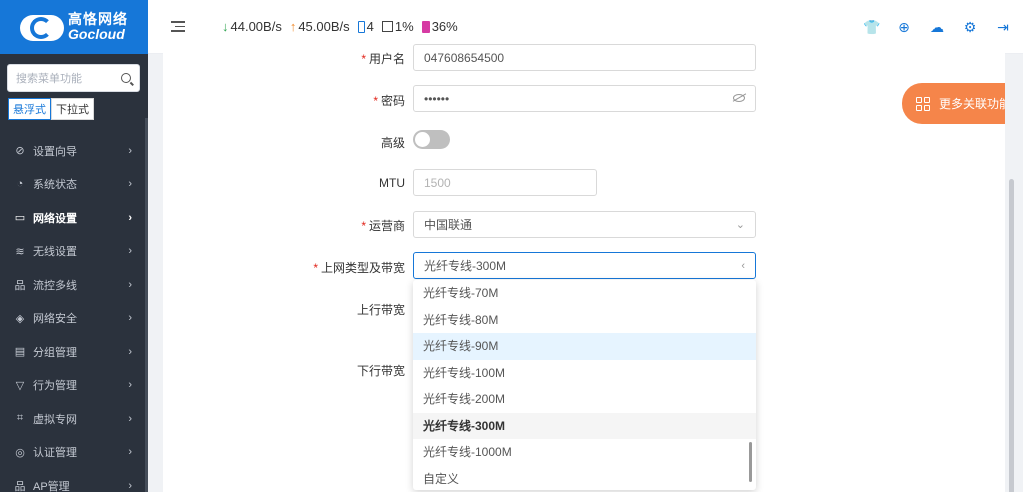  Describe the element at coordinates (383, 226) in the screenshot. I see `isp-label: * 运营商` at that location.